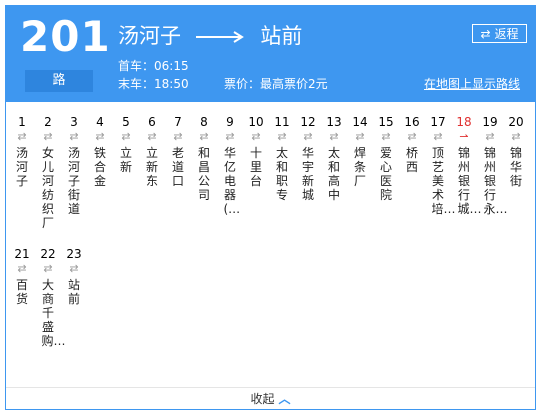  What do you see at coordinates (153, 84) in the screenshot?
I see `last-bus-time: 末车：18:50` at bounding box center [153, 84].